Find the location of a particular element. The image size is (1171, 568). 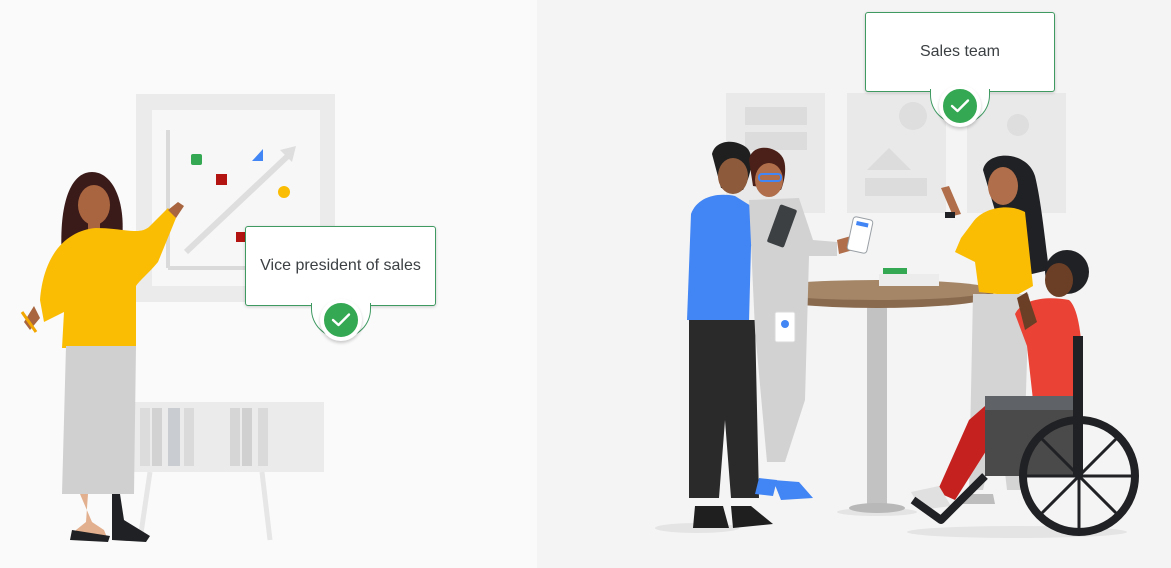

sales-team-card: Sales team is located at coordinates (960, 52).